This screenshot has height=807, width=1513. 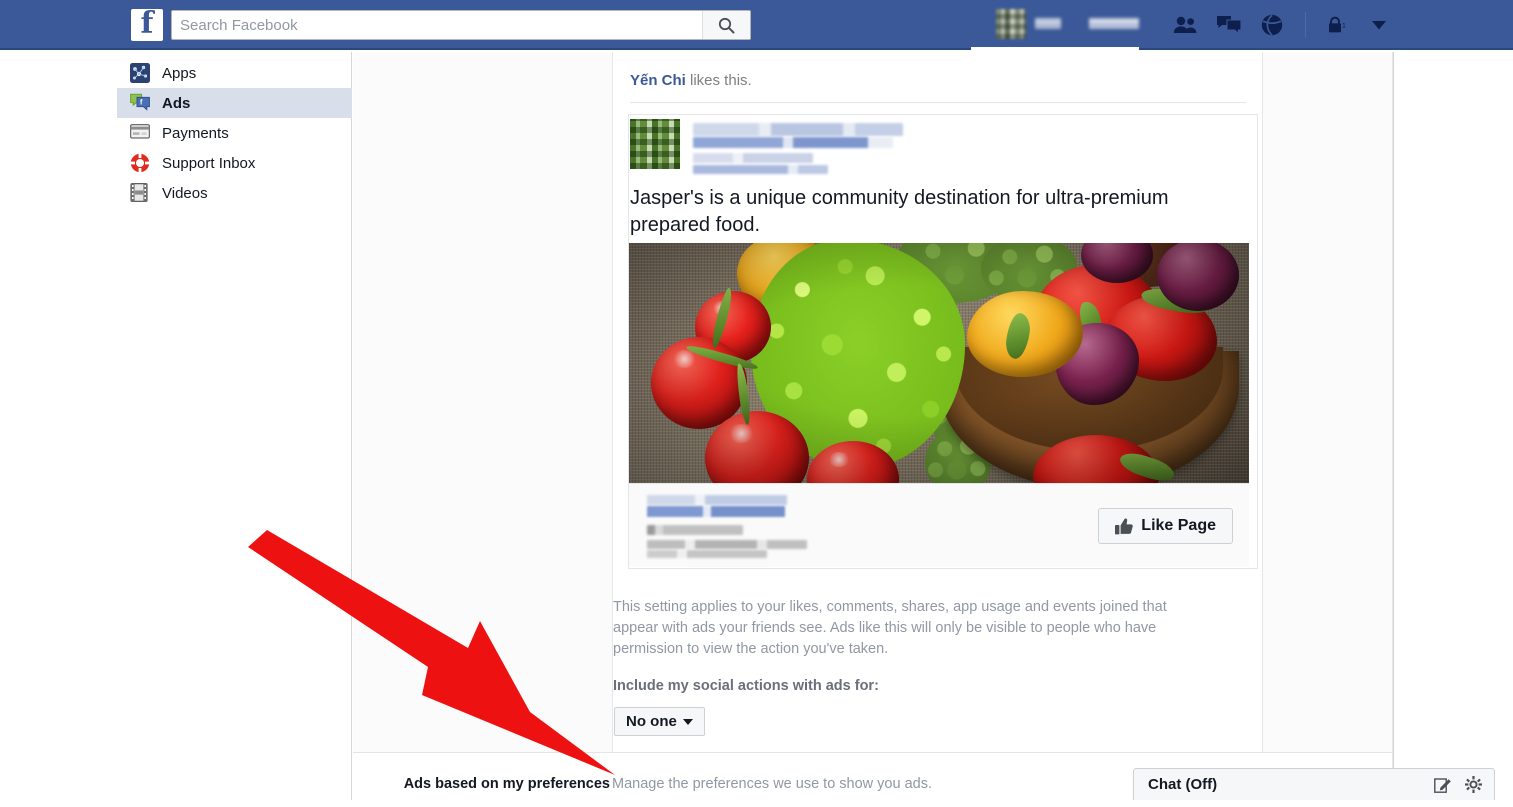 I want to click on top-navigation-bar: f Search Facebook 1, so click(x=756, y=25).